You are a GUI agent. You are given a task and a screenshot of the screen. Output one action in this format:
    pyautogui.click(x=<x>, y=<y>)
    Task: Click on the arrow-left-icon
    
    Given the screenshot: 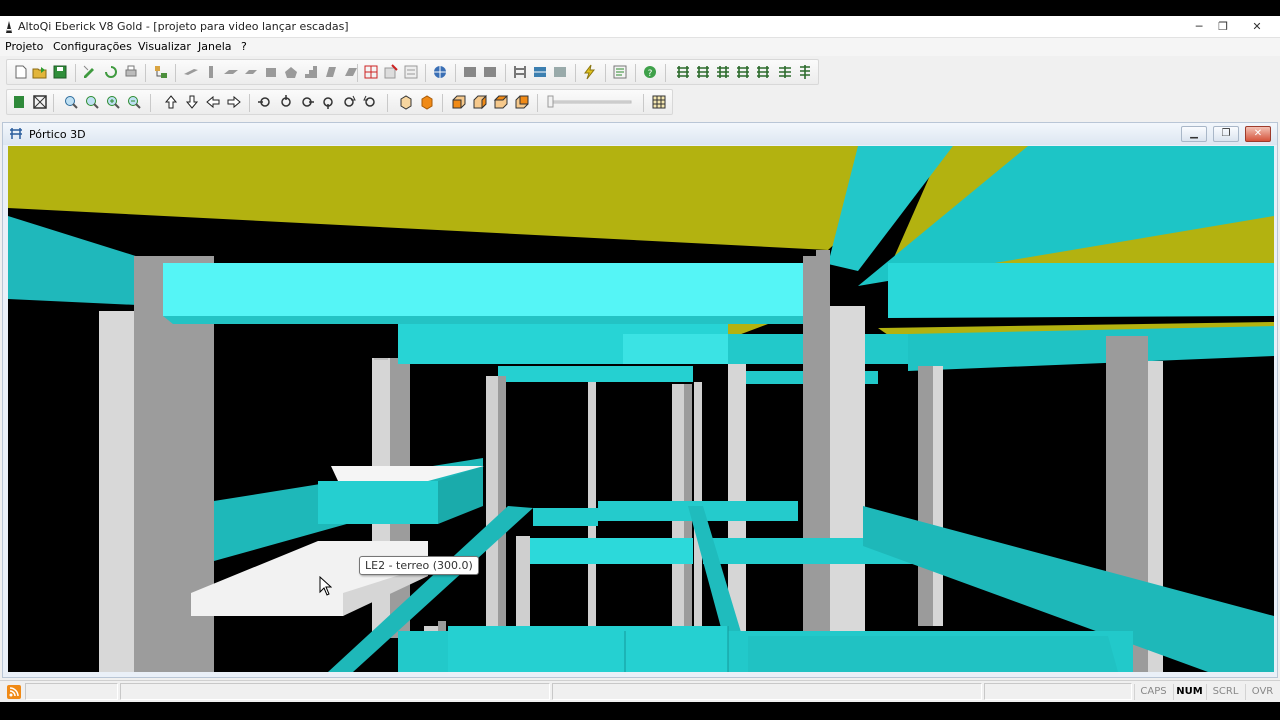 What is the action you would take?
    pyautogui.click(x=213, y=102)
    